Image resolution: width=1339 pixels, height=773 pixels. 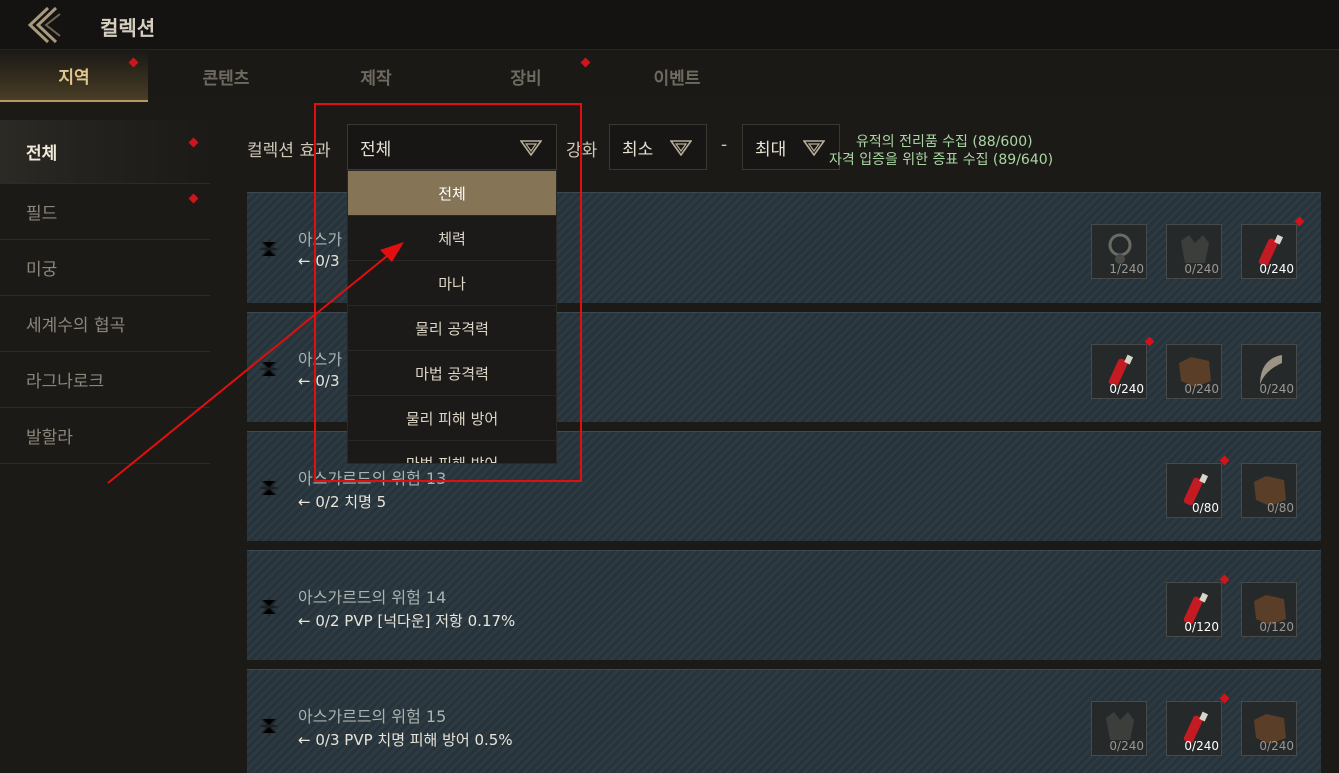 What do you see at coordinates (105, 436) in the screenshot?
I see `sidebar-item-valhalla: 발할라` at bounding box center [105, 436].